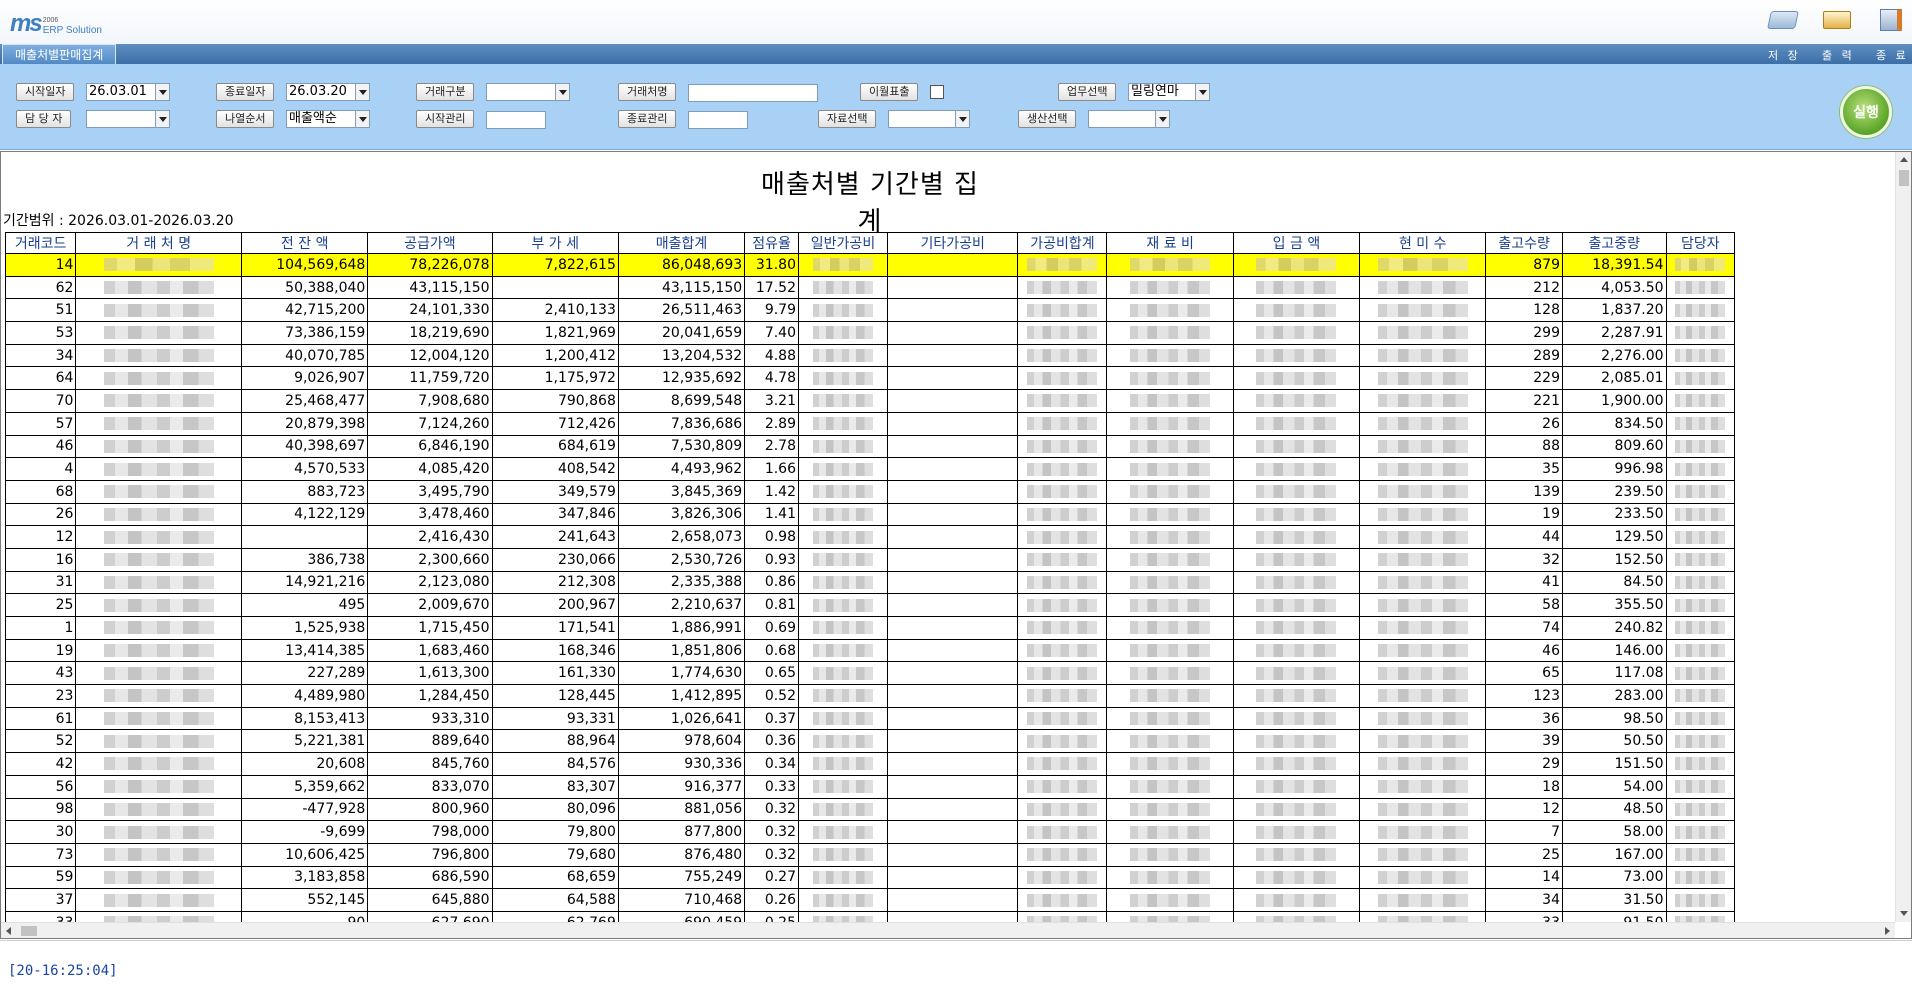  Describe the element at coordinates (40, 243) in the screenshot. I see `col-code: 거래코드` at that location.